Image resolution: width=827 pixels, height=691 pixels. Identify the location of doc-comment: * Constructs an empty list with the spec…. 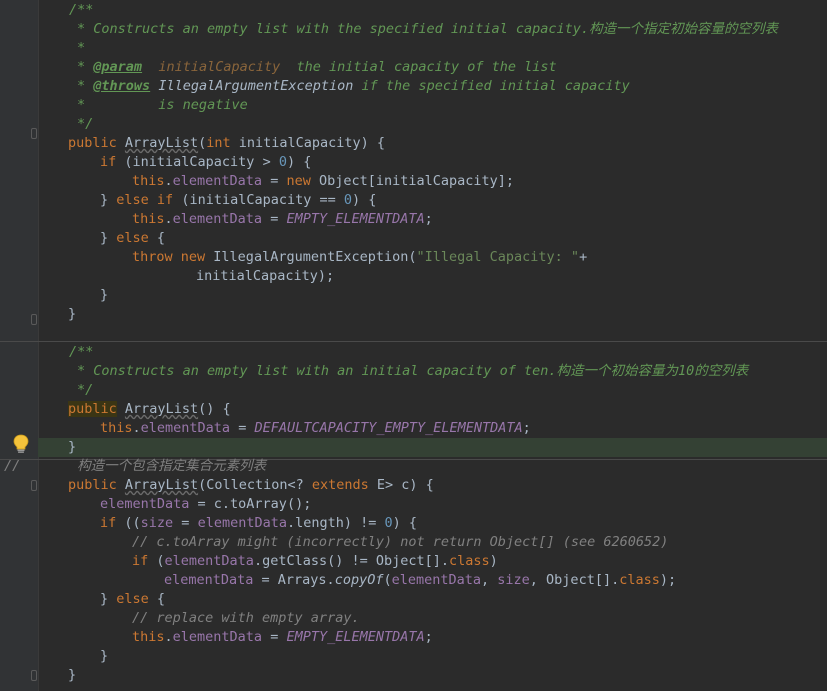
(428, 29).